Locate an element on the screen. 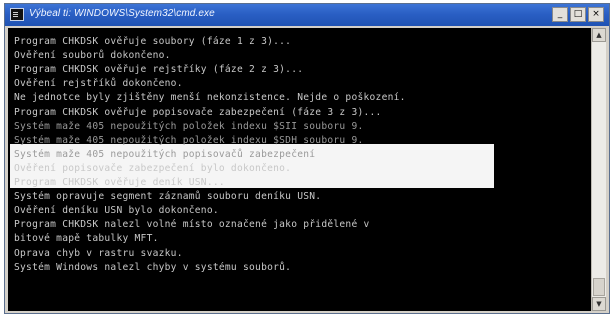  console-line: Ověření souborů dokončeno. is located at coordinates (92, 56).